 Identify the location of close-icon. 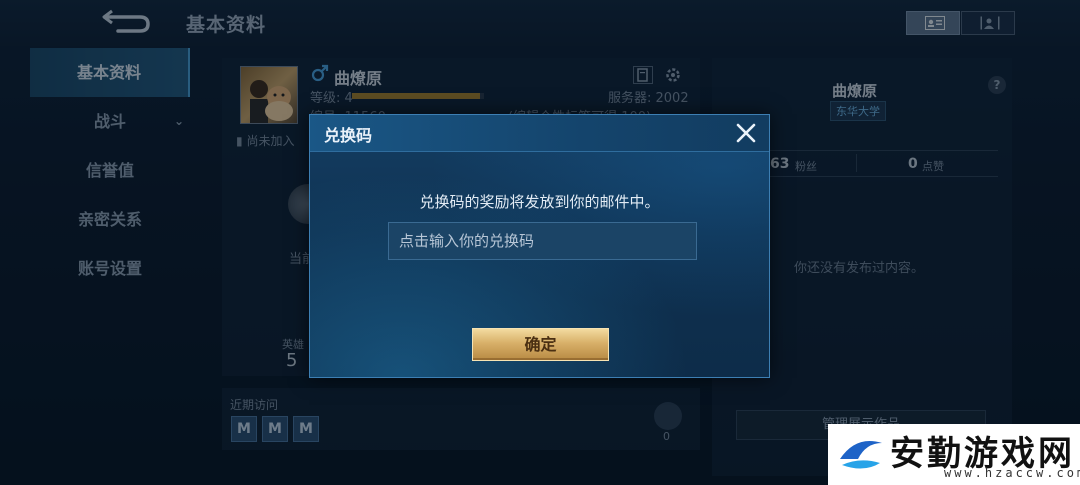
(746, 133).